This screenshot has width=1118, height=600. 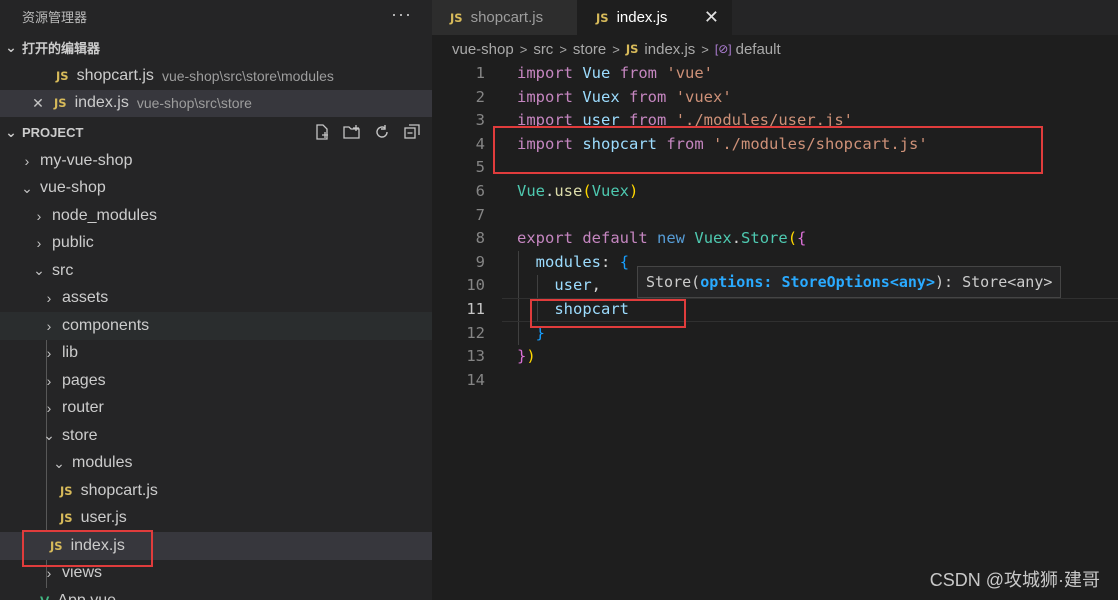 I want to click on explorer-title: 资源管理器, so click(x=55, y=17).